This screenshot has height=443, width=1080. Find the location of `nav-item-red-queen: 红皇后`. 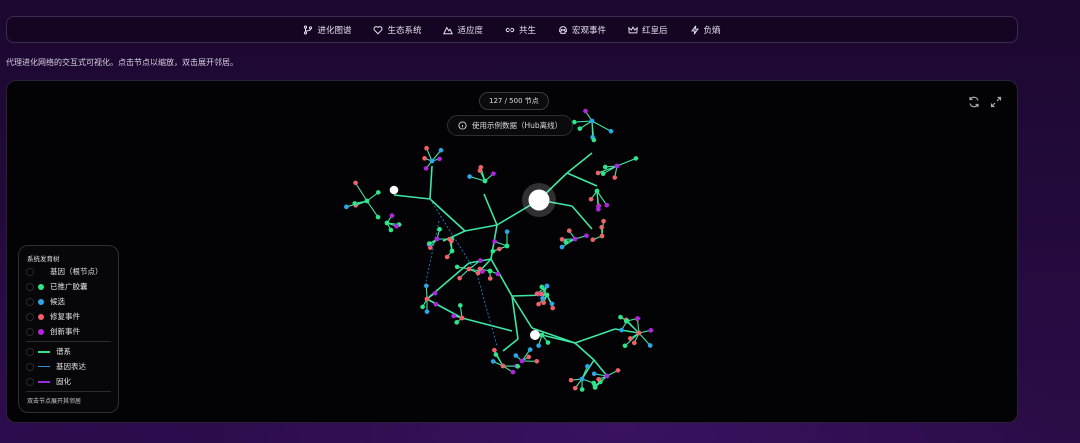

nav-item-red-queen: 红皇后 is located at coordinates (648, 30).